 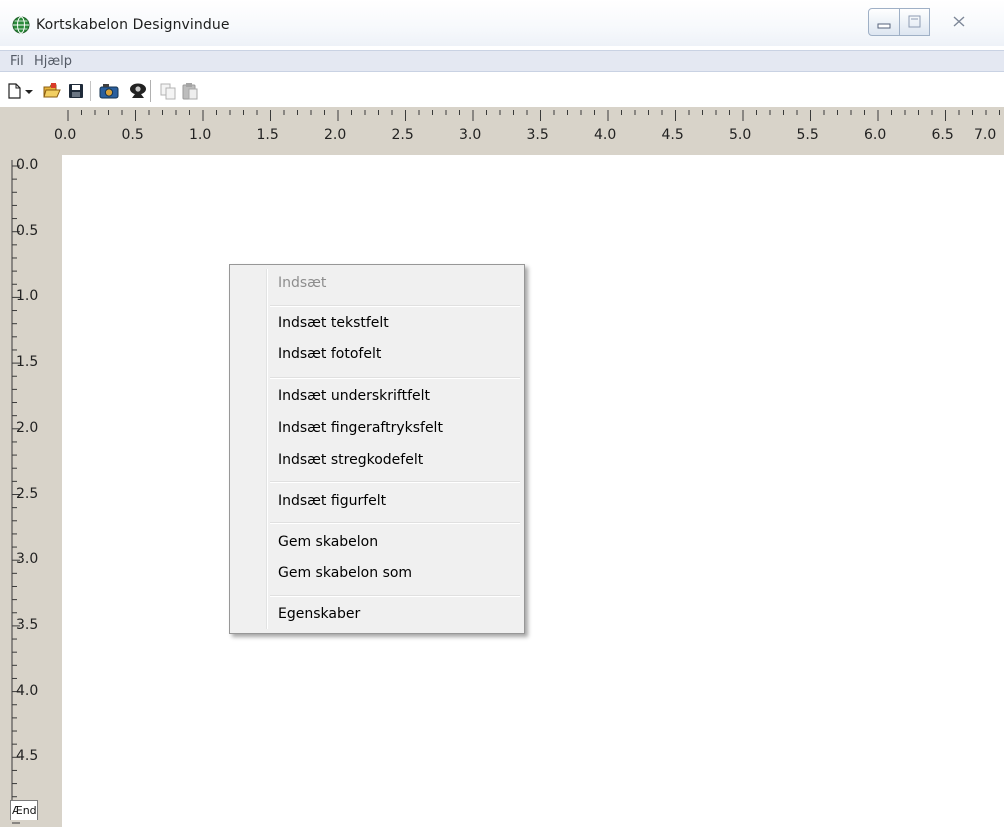 What do you see at coordinates (248, 449) in the screenshot?
I see `context-menu-gutter` at bounding box center [248, 449].